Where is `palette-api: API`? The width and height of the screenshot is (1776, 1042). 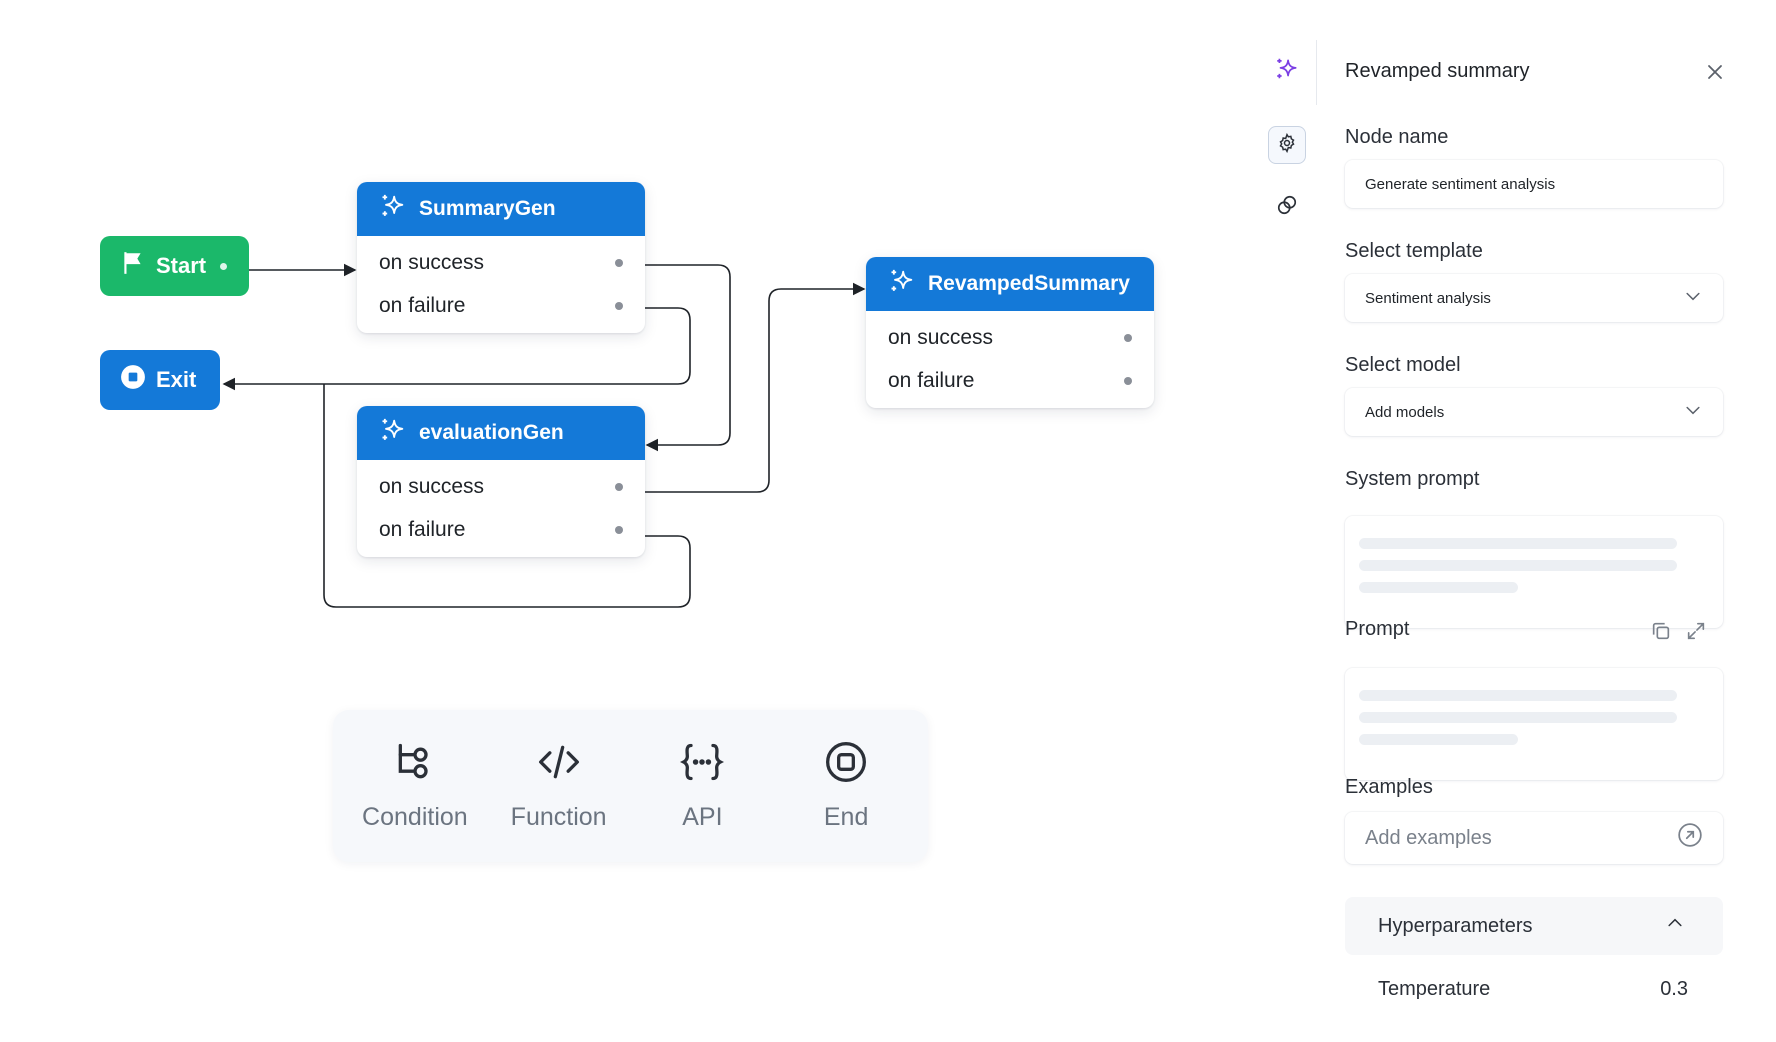
palette-api: API is located at coordinates (702, 786).